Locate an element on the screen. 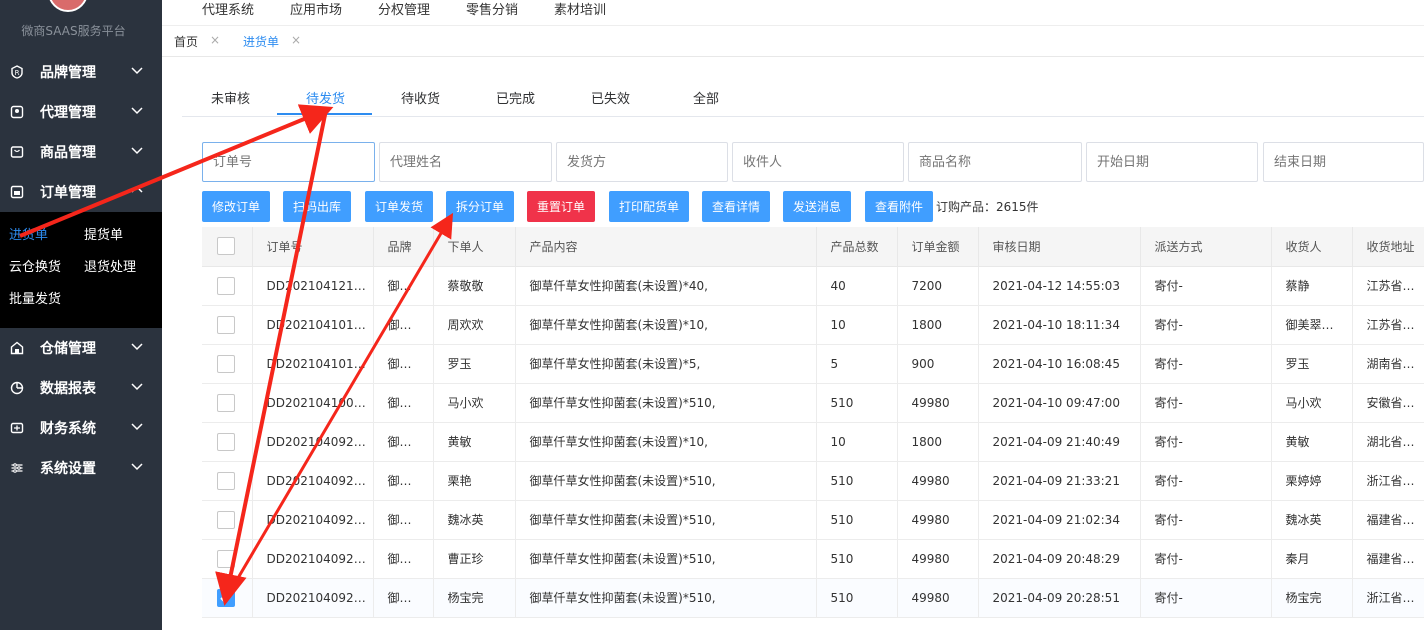  tab-pending-receipt: 待收货 is located at coordinates (420, 97).